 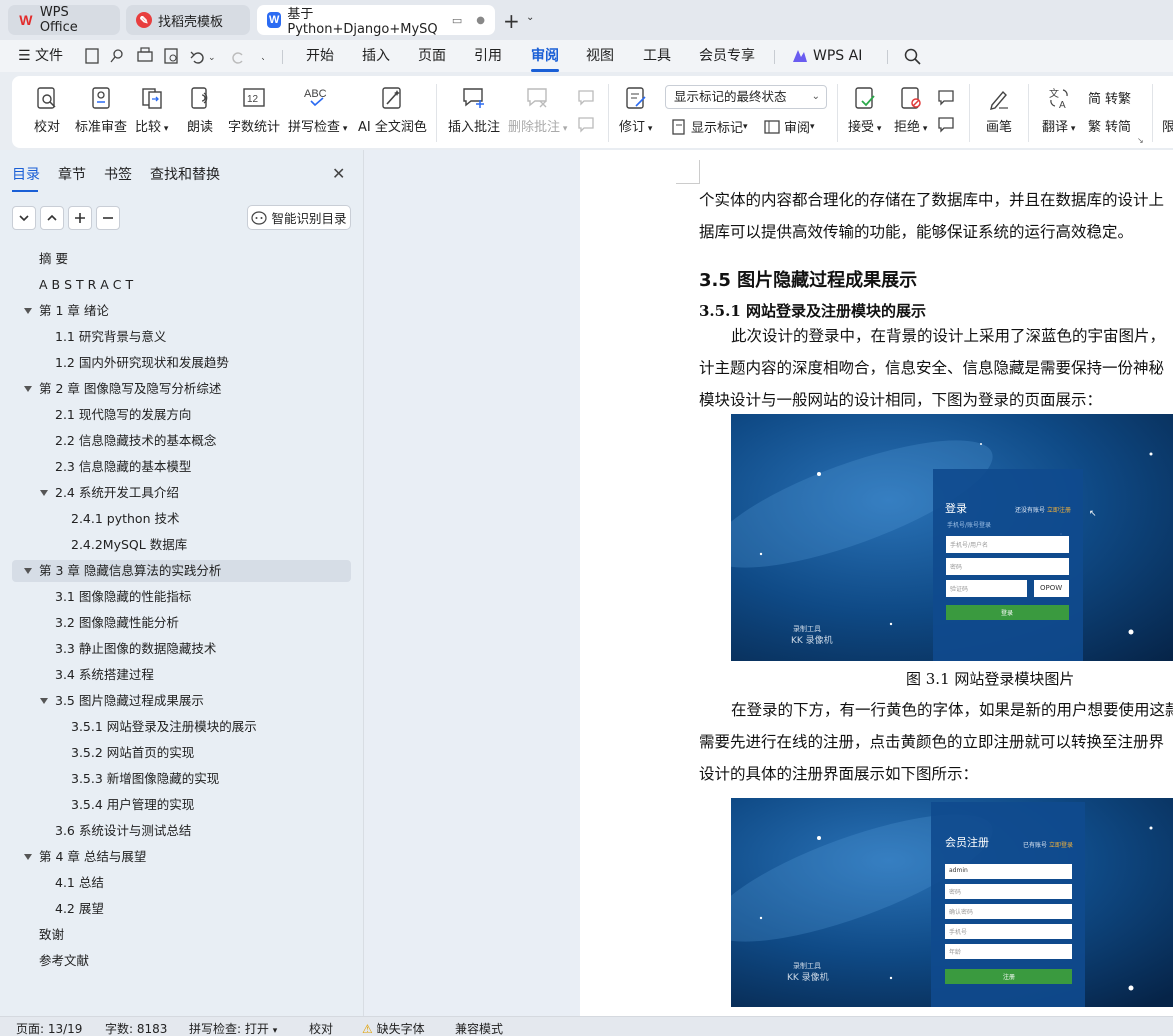 I want to click on register-title: 会员注册, so click(x=967, y=842).